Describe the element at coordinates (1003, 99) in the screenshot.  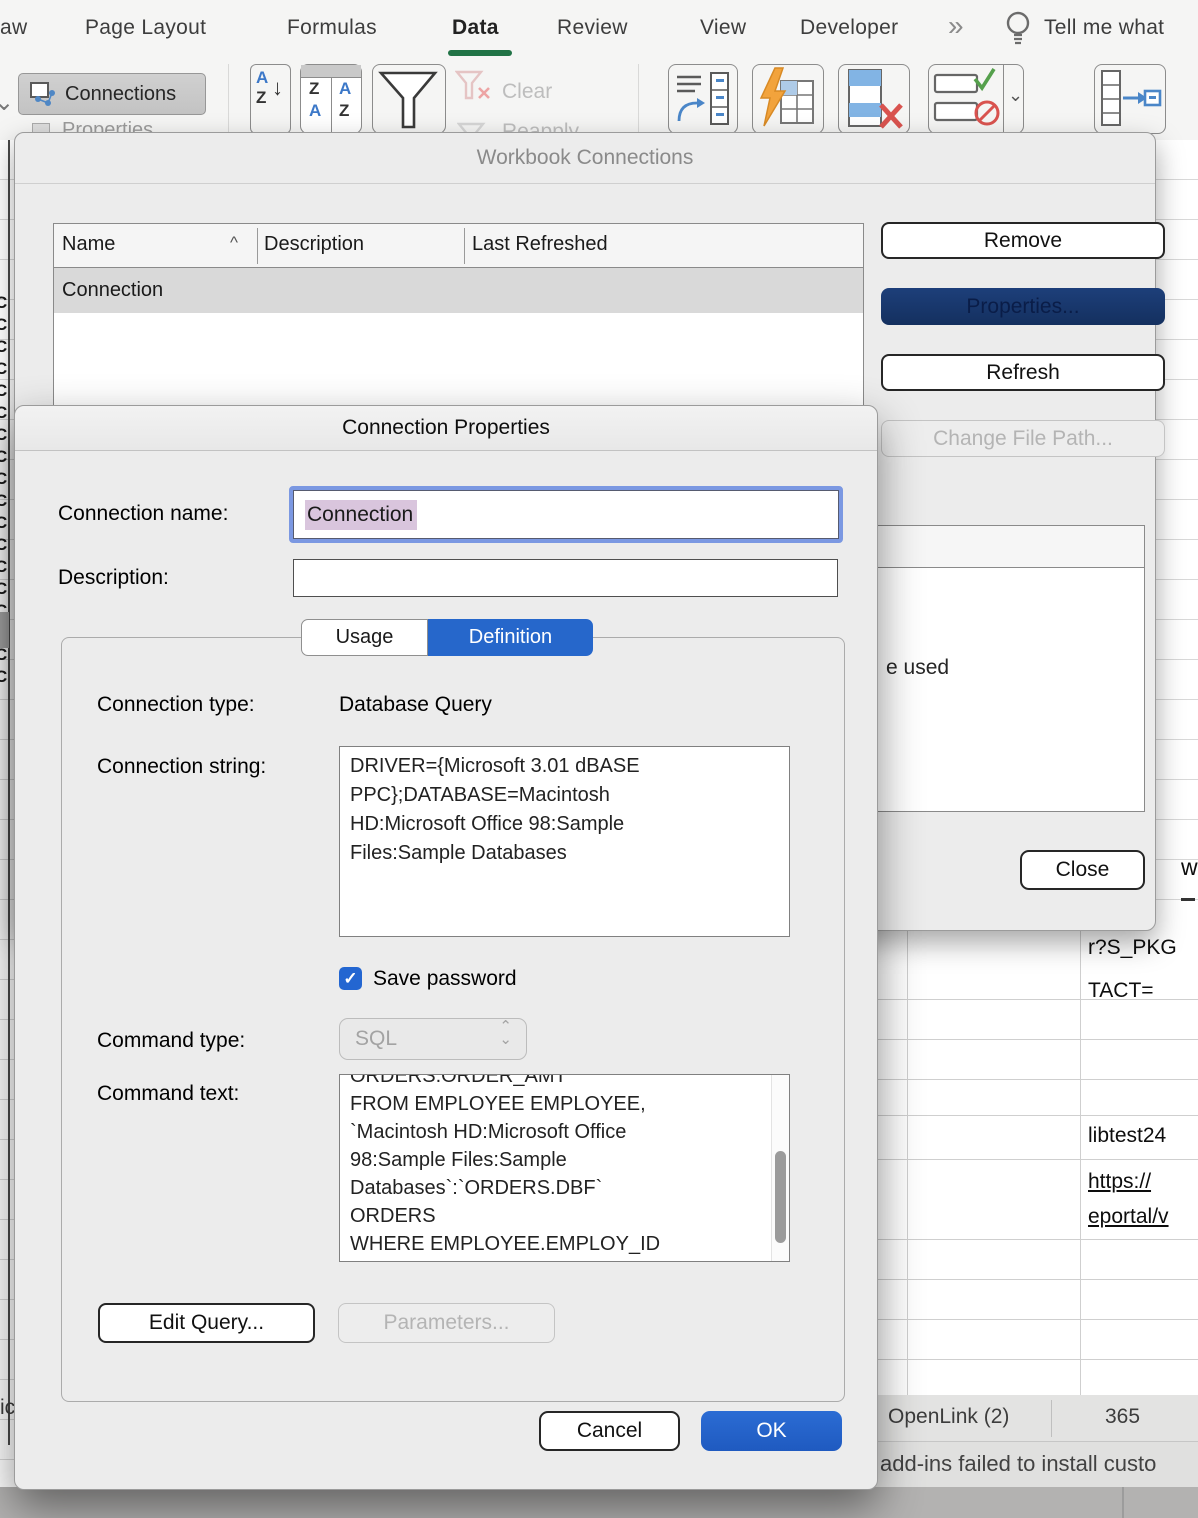
I see `data-validation-split` at that location.